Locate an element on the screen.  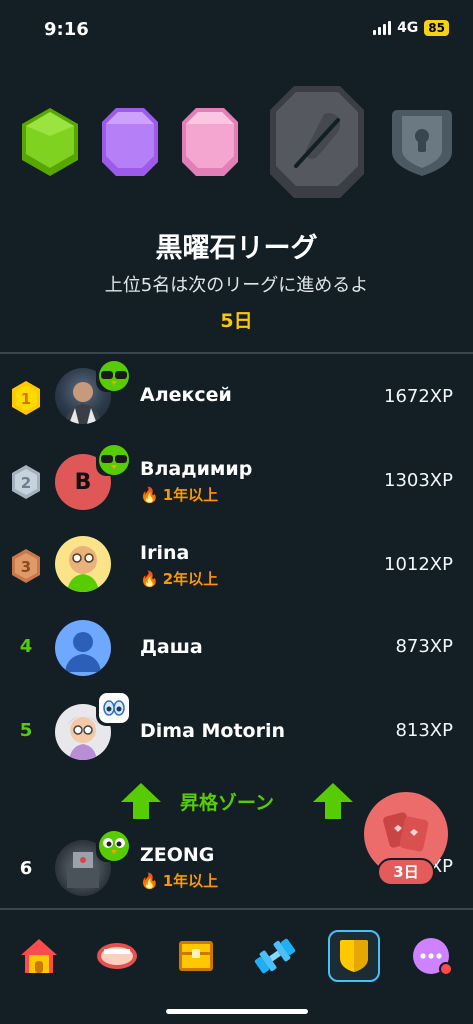
streak-label: 2年以上 is located at coordinates (190, 579).